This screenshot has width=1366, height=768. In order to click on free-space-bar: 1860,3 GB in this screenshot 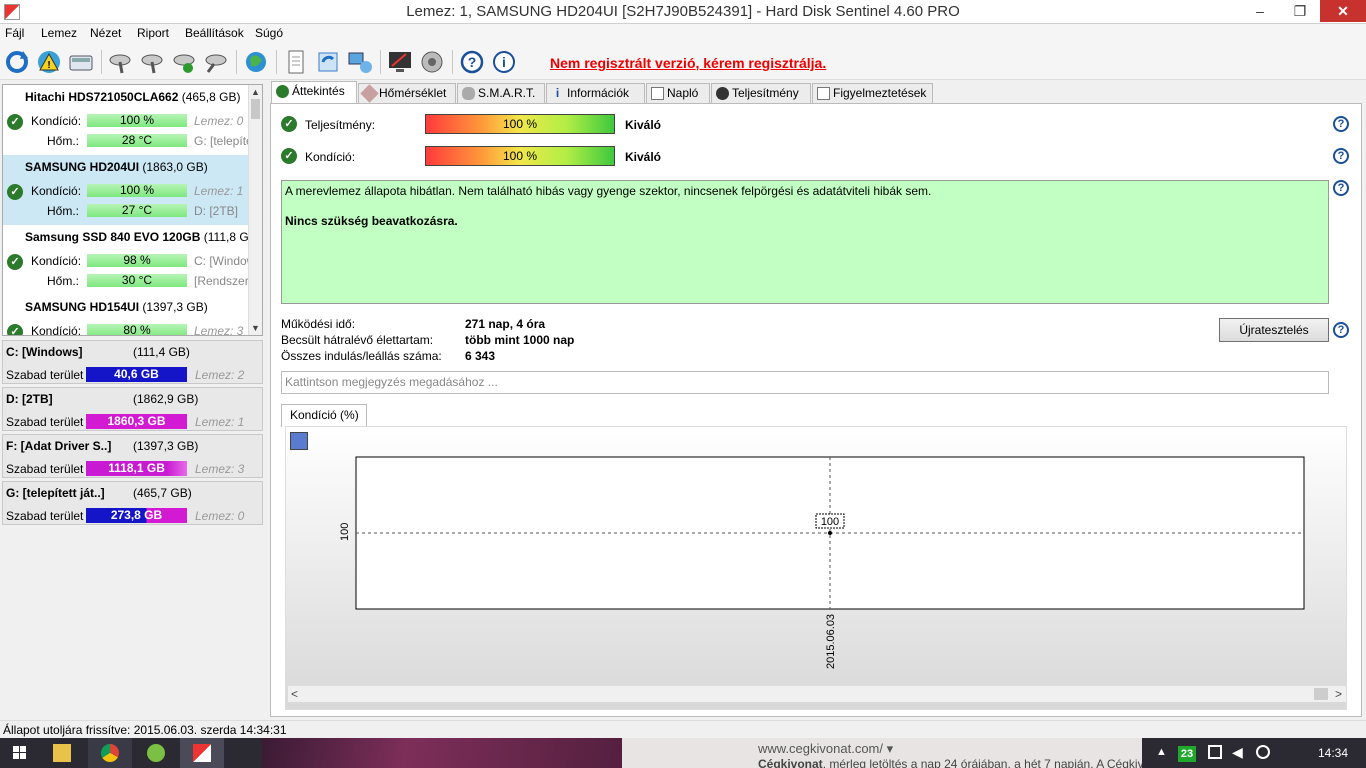, I will do `click(136, 421)`.